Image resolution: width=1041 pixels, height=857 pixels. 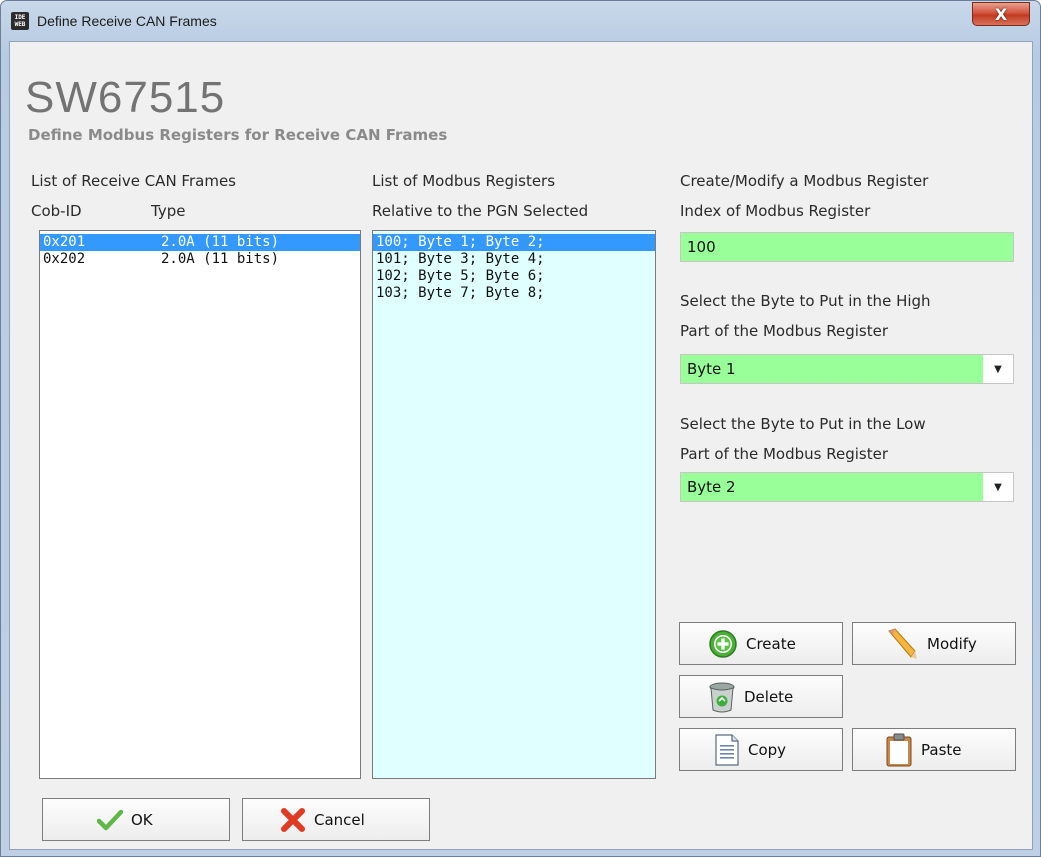 I want to click on app-icon: IDE WEB, so click(x=20, y=21).